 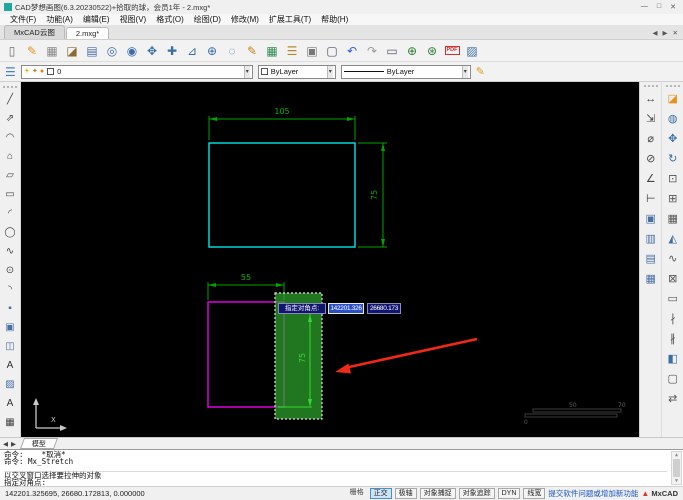 What do you see at coordinates (673, 239) in the screenshot?
I see `mirror-icon: ◭` at bounding box center [673, 239].